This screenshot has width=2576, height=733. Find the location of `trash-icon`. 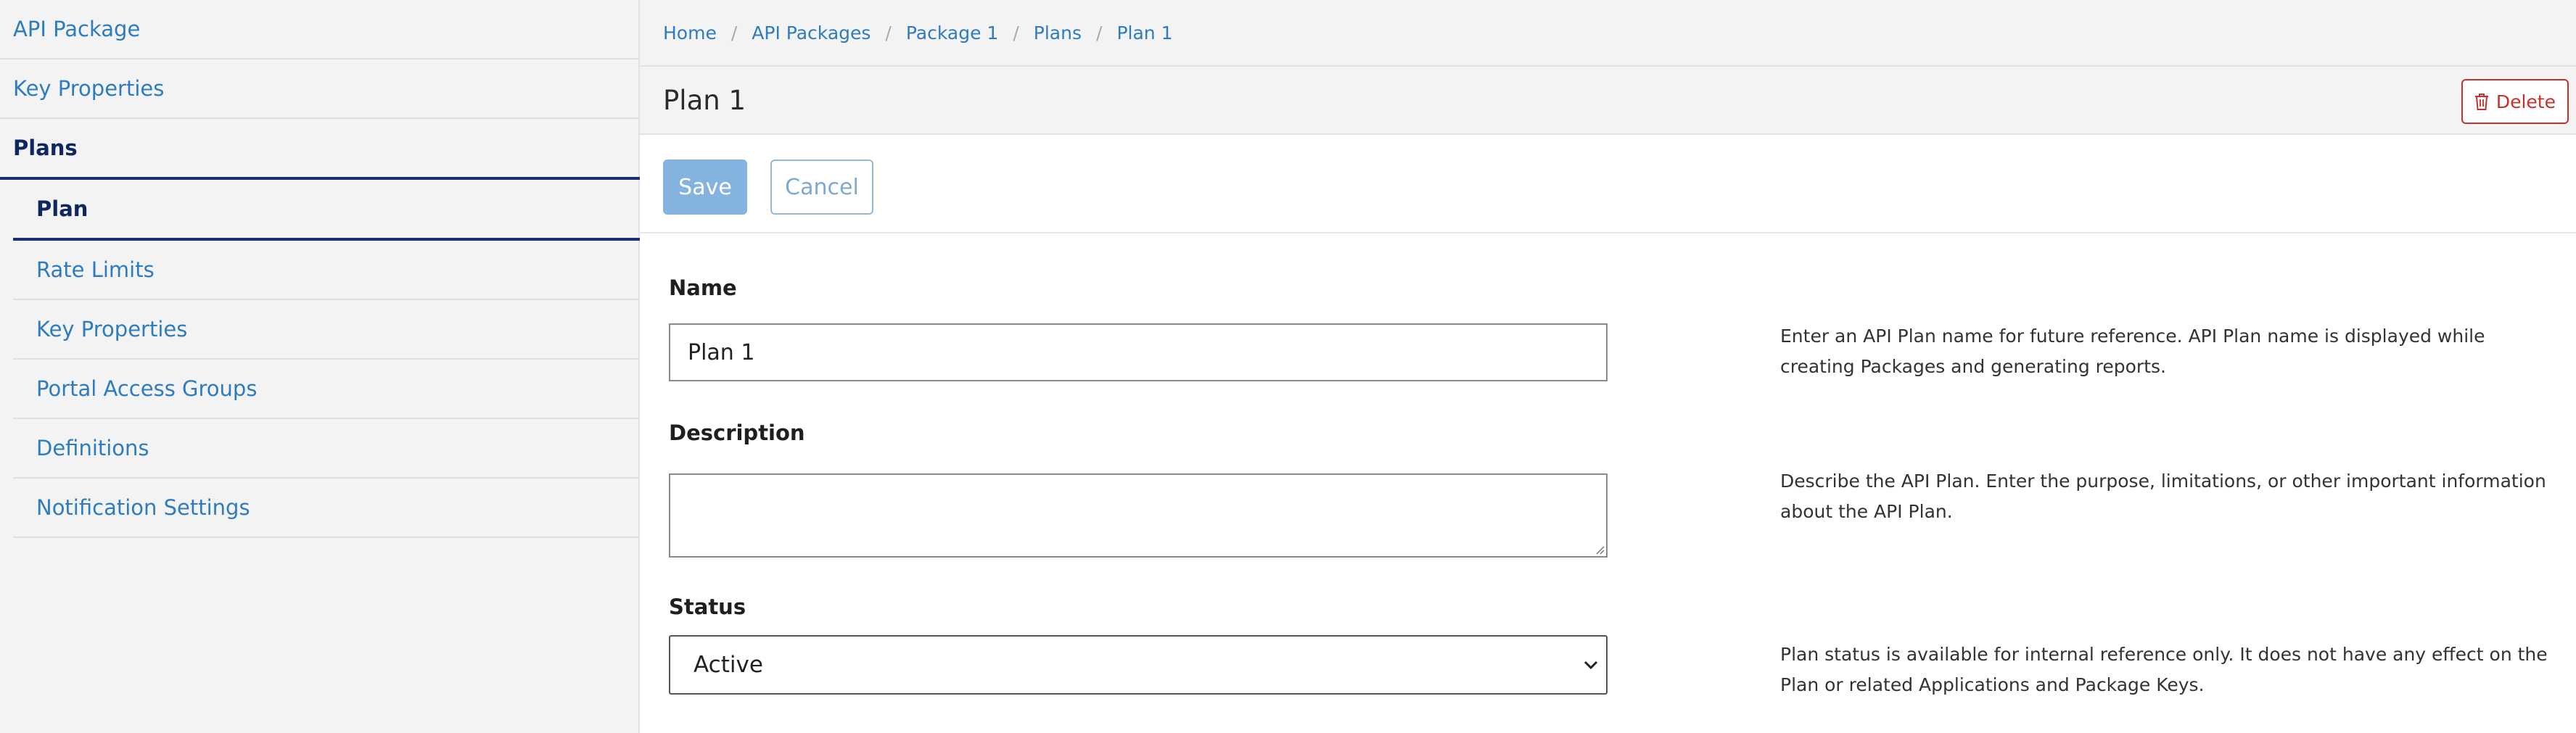

trash-icon is located at coordinates (2481, 102).